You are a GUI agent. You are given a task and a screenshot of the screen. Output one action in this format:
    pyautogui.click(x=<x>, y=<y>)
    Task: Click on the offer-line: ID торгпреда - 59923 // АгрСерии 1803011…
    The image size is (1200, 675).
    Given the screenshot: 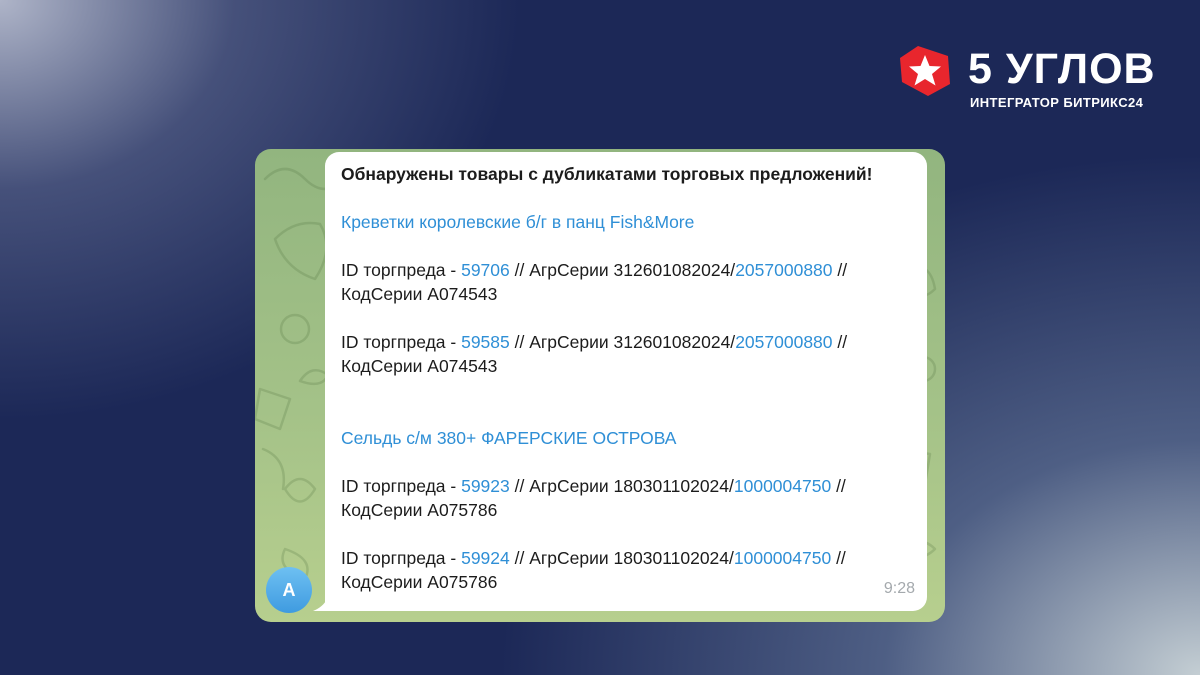 What is the action you would take?
    pyautogui.click(x=624, y=486)
    